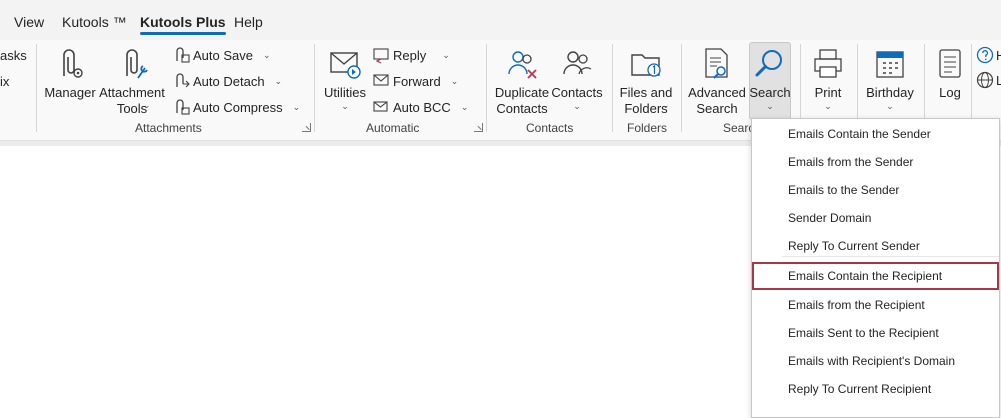 The image size is (1001, 418). Describe the element at coordinates (890, 92) in the screenshot. I see `birthday-label: Birthday` at that location.